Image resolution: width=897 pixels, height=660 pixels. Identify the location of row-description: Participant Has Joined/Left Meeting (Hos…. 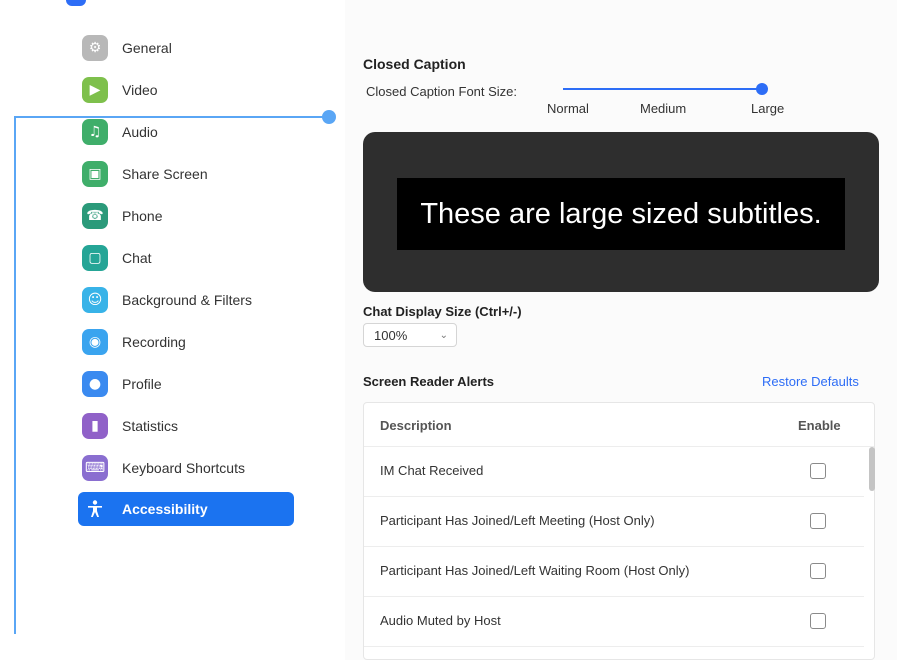
(517, 520).